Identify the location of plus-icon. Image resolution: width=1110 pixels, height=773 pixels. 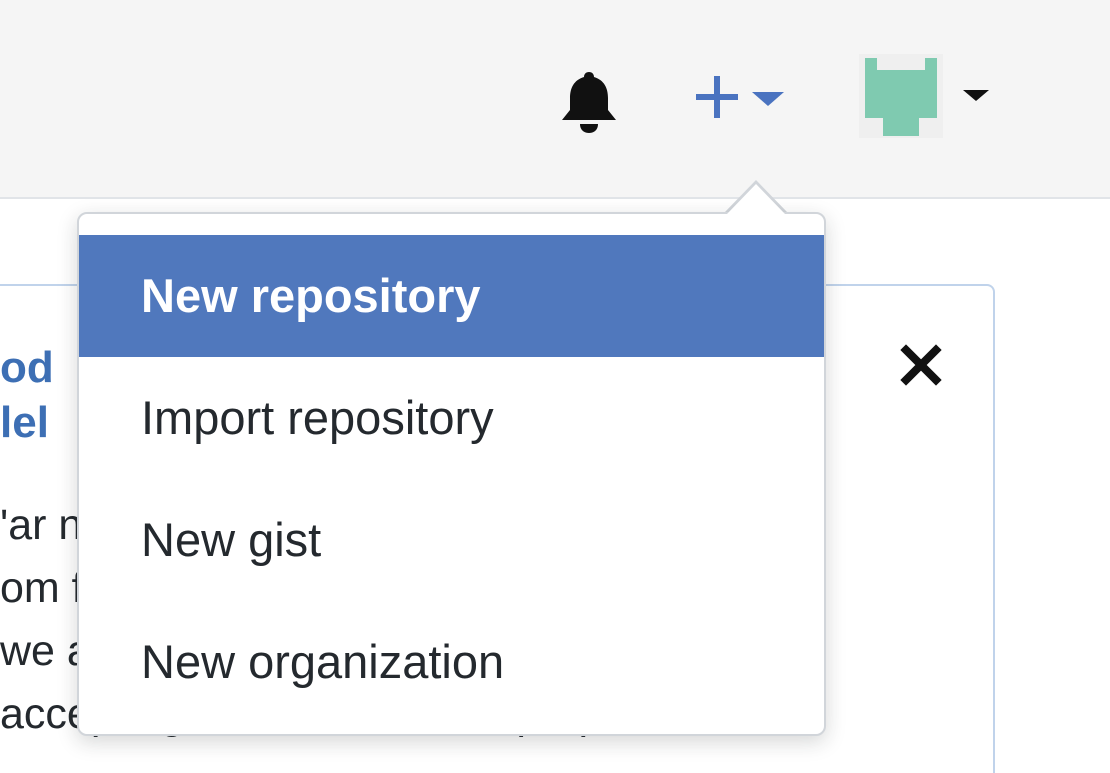
(717, 97).